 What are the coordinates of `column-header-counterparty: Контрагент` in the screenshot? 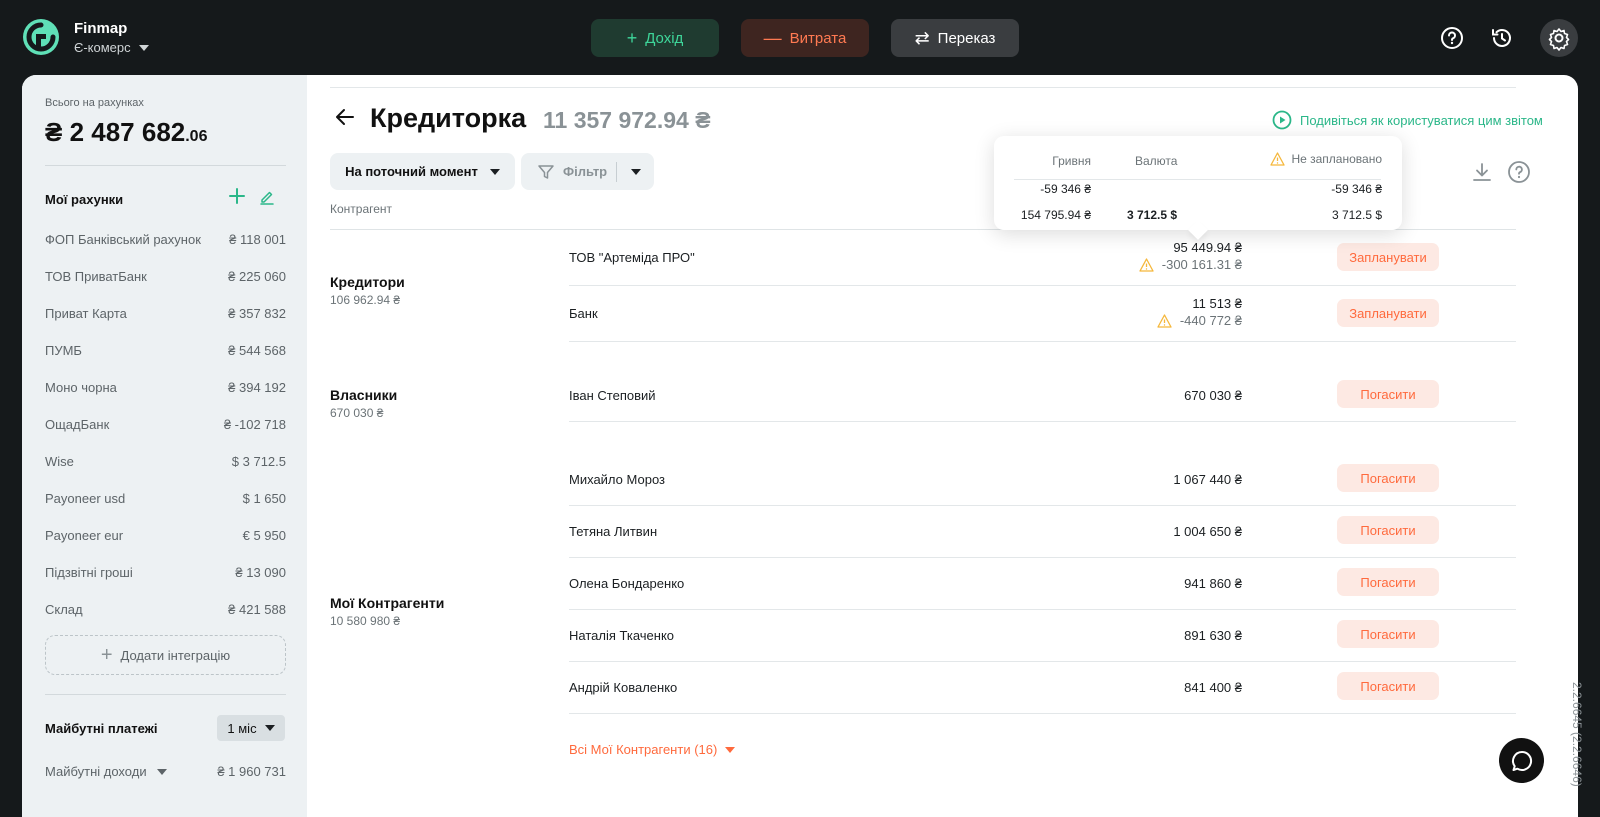 It's located at (361, 209).